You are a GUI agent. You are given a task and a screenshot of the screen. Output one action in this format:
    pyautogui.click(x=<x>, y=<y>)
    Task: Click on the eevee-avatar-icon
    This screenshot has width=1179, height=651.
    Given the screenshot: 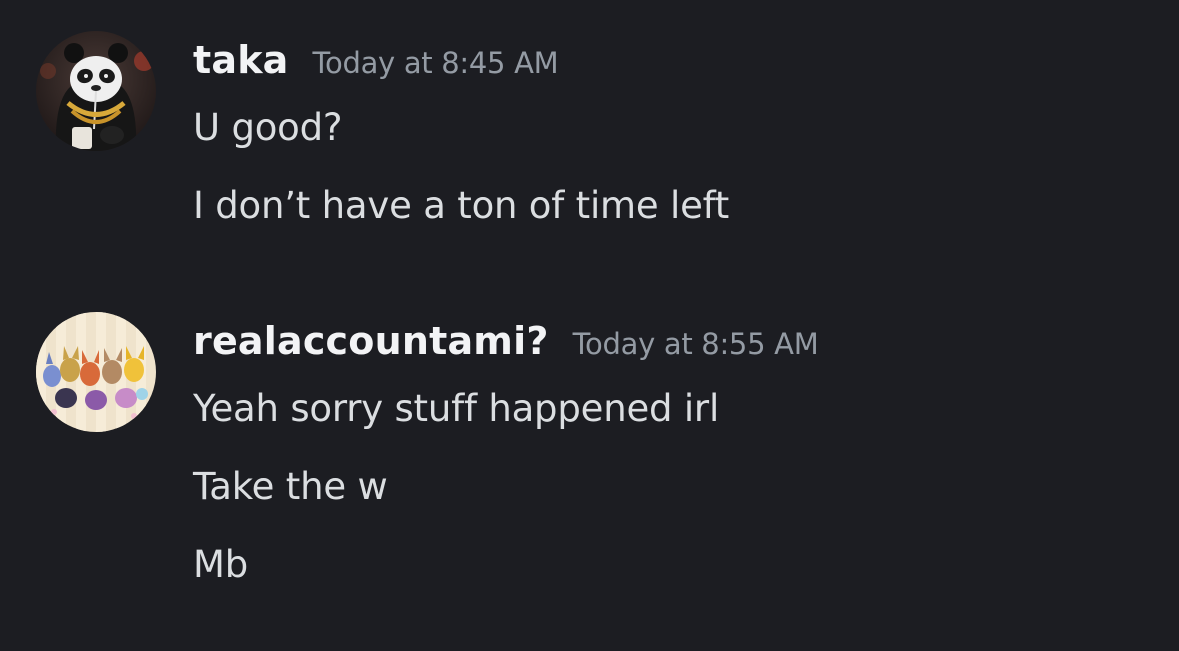 What is the action you would take?
    pyautogui.click(x=96, y=372)
    